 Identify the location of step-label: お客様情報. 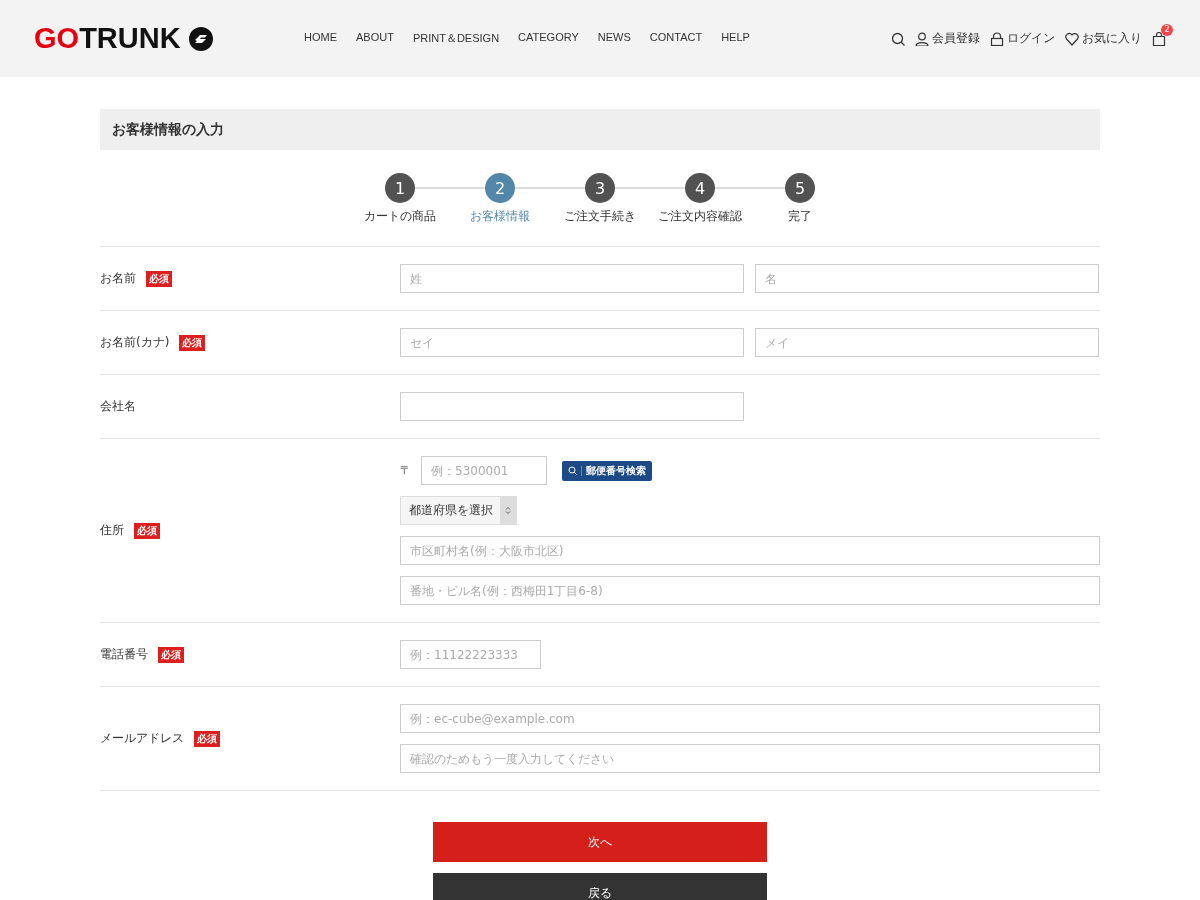
(500, 216).